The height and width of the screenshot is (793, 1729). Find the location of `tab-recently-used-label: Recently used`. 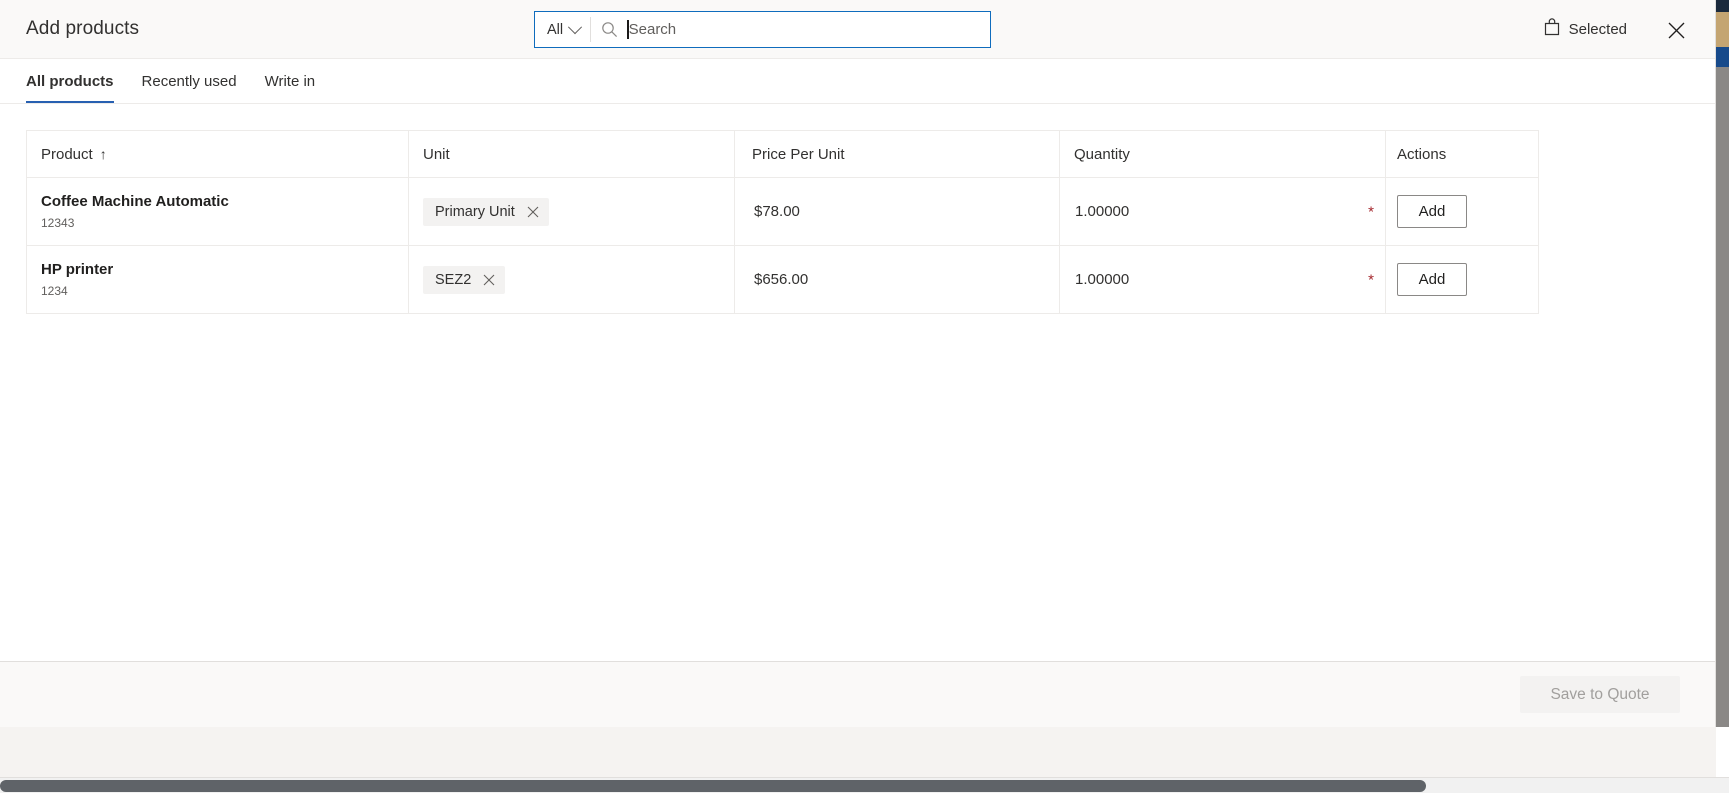

tab-recently-used-label: Recently used is located at coordinates (189, 81).